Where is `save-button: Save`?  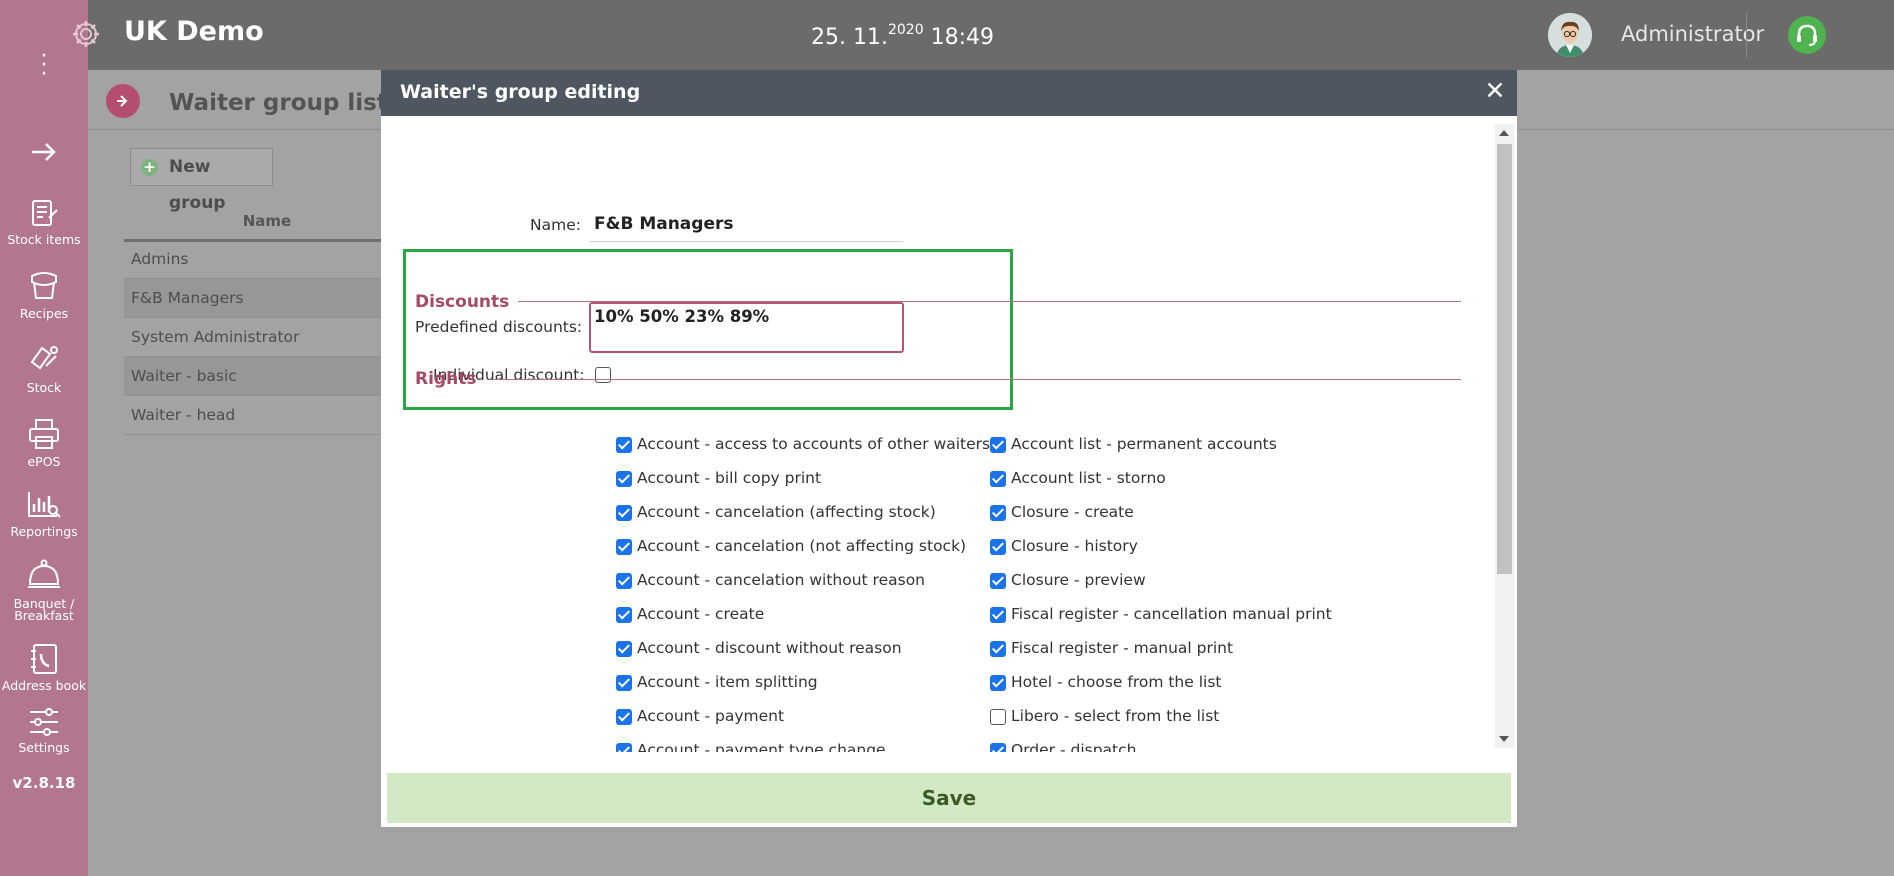 save-button: Save is located at coordinates (949, 798).